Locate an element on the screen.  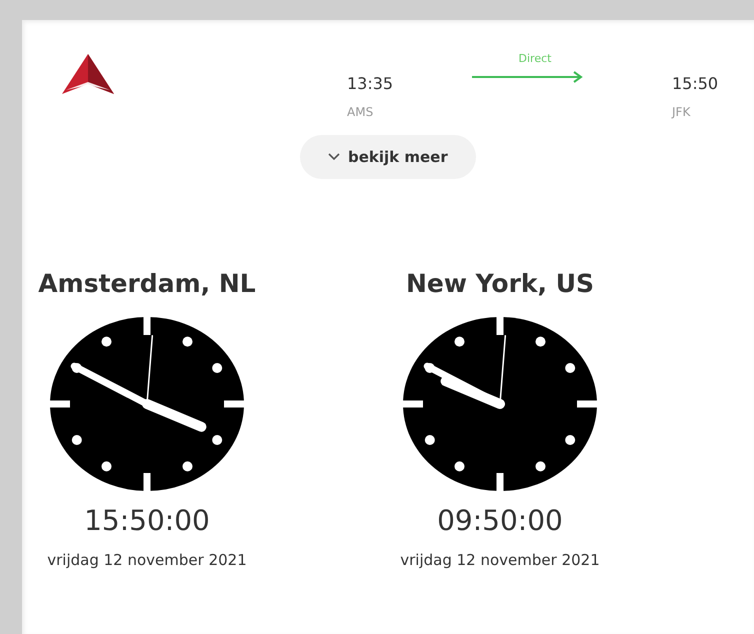
clock-time: 15:50:00 is located at coordinates (147, 520).